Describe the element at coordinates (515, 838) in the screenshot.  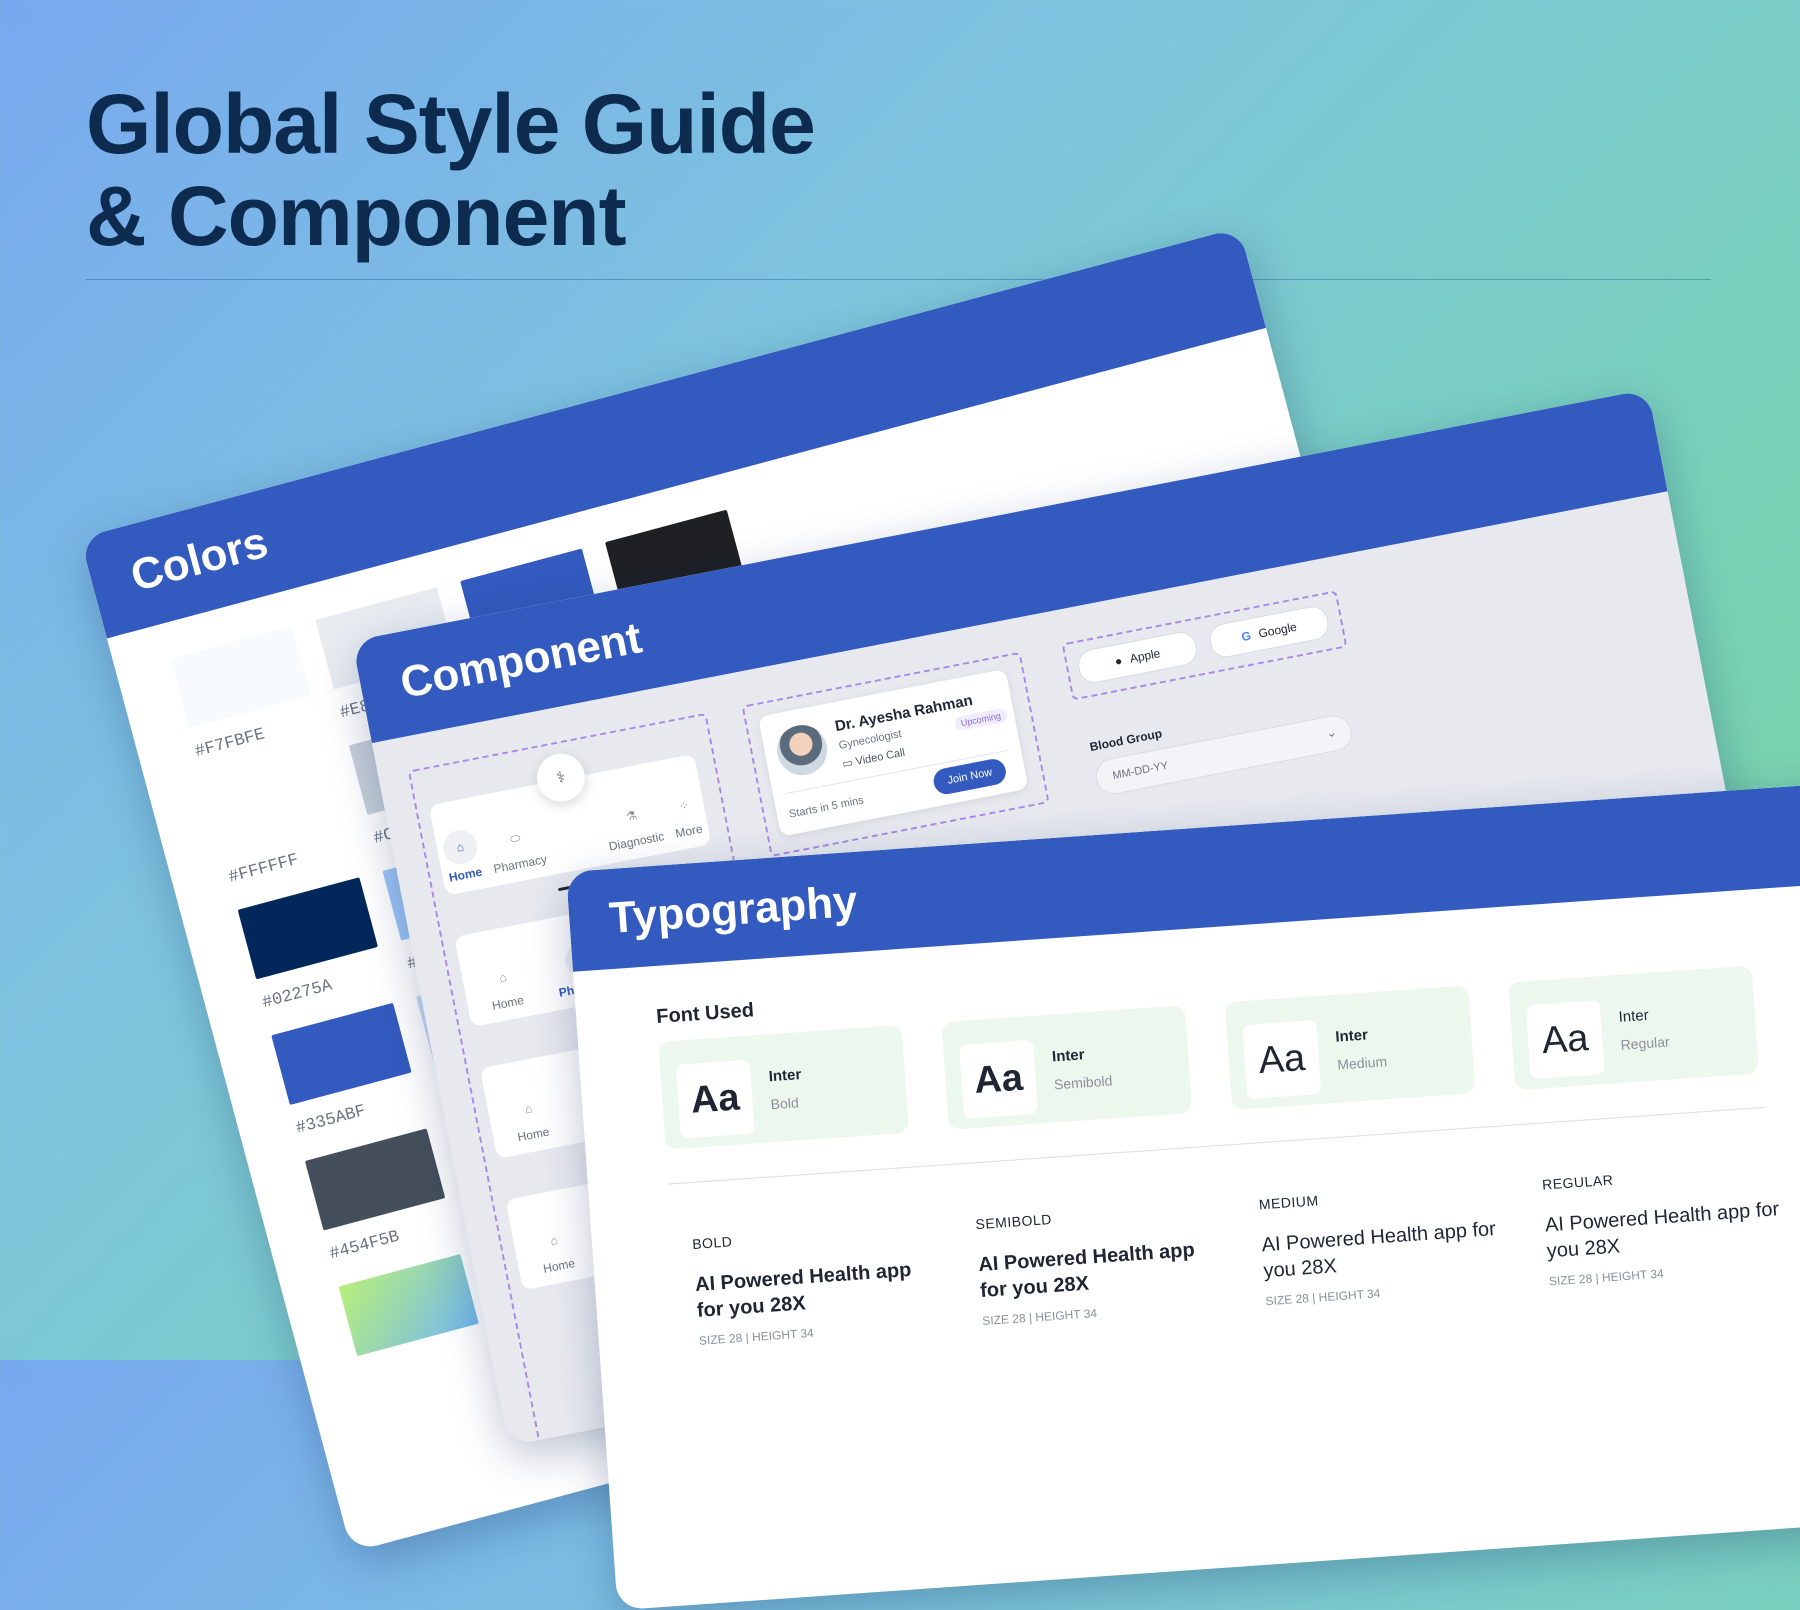
I see `pill-icon: ⬭` at that location.